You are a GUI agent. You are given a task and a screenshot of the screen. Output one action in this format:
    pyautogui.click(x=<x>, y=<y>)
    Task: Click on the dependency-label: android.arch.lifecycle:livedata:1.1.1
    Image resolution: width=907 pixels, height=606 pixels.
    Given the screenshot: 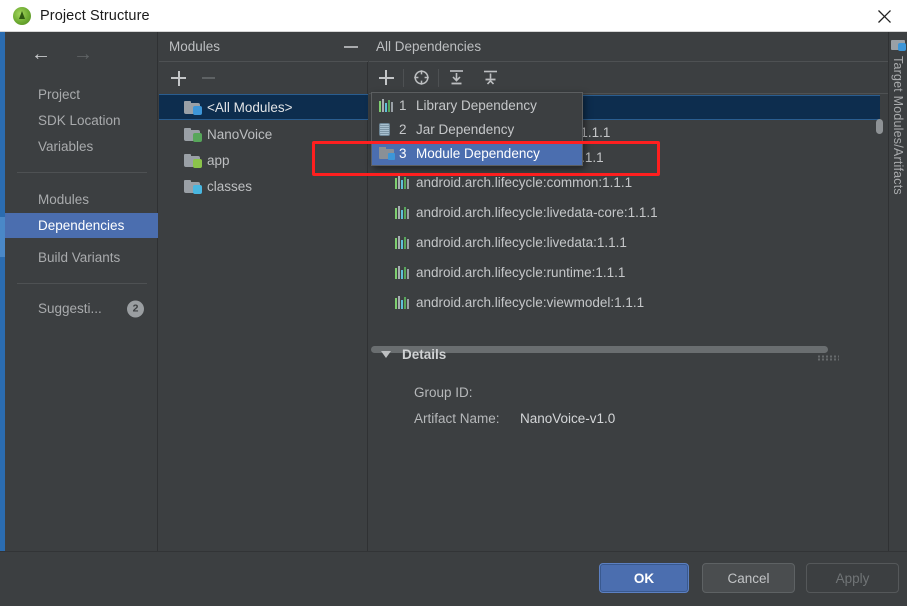 What is the action you would take?
    pyautogui.click(x=521, y=242)
    